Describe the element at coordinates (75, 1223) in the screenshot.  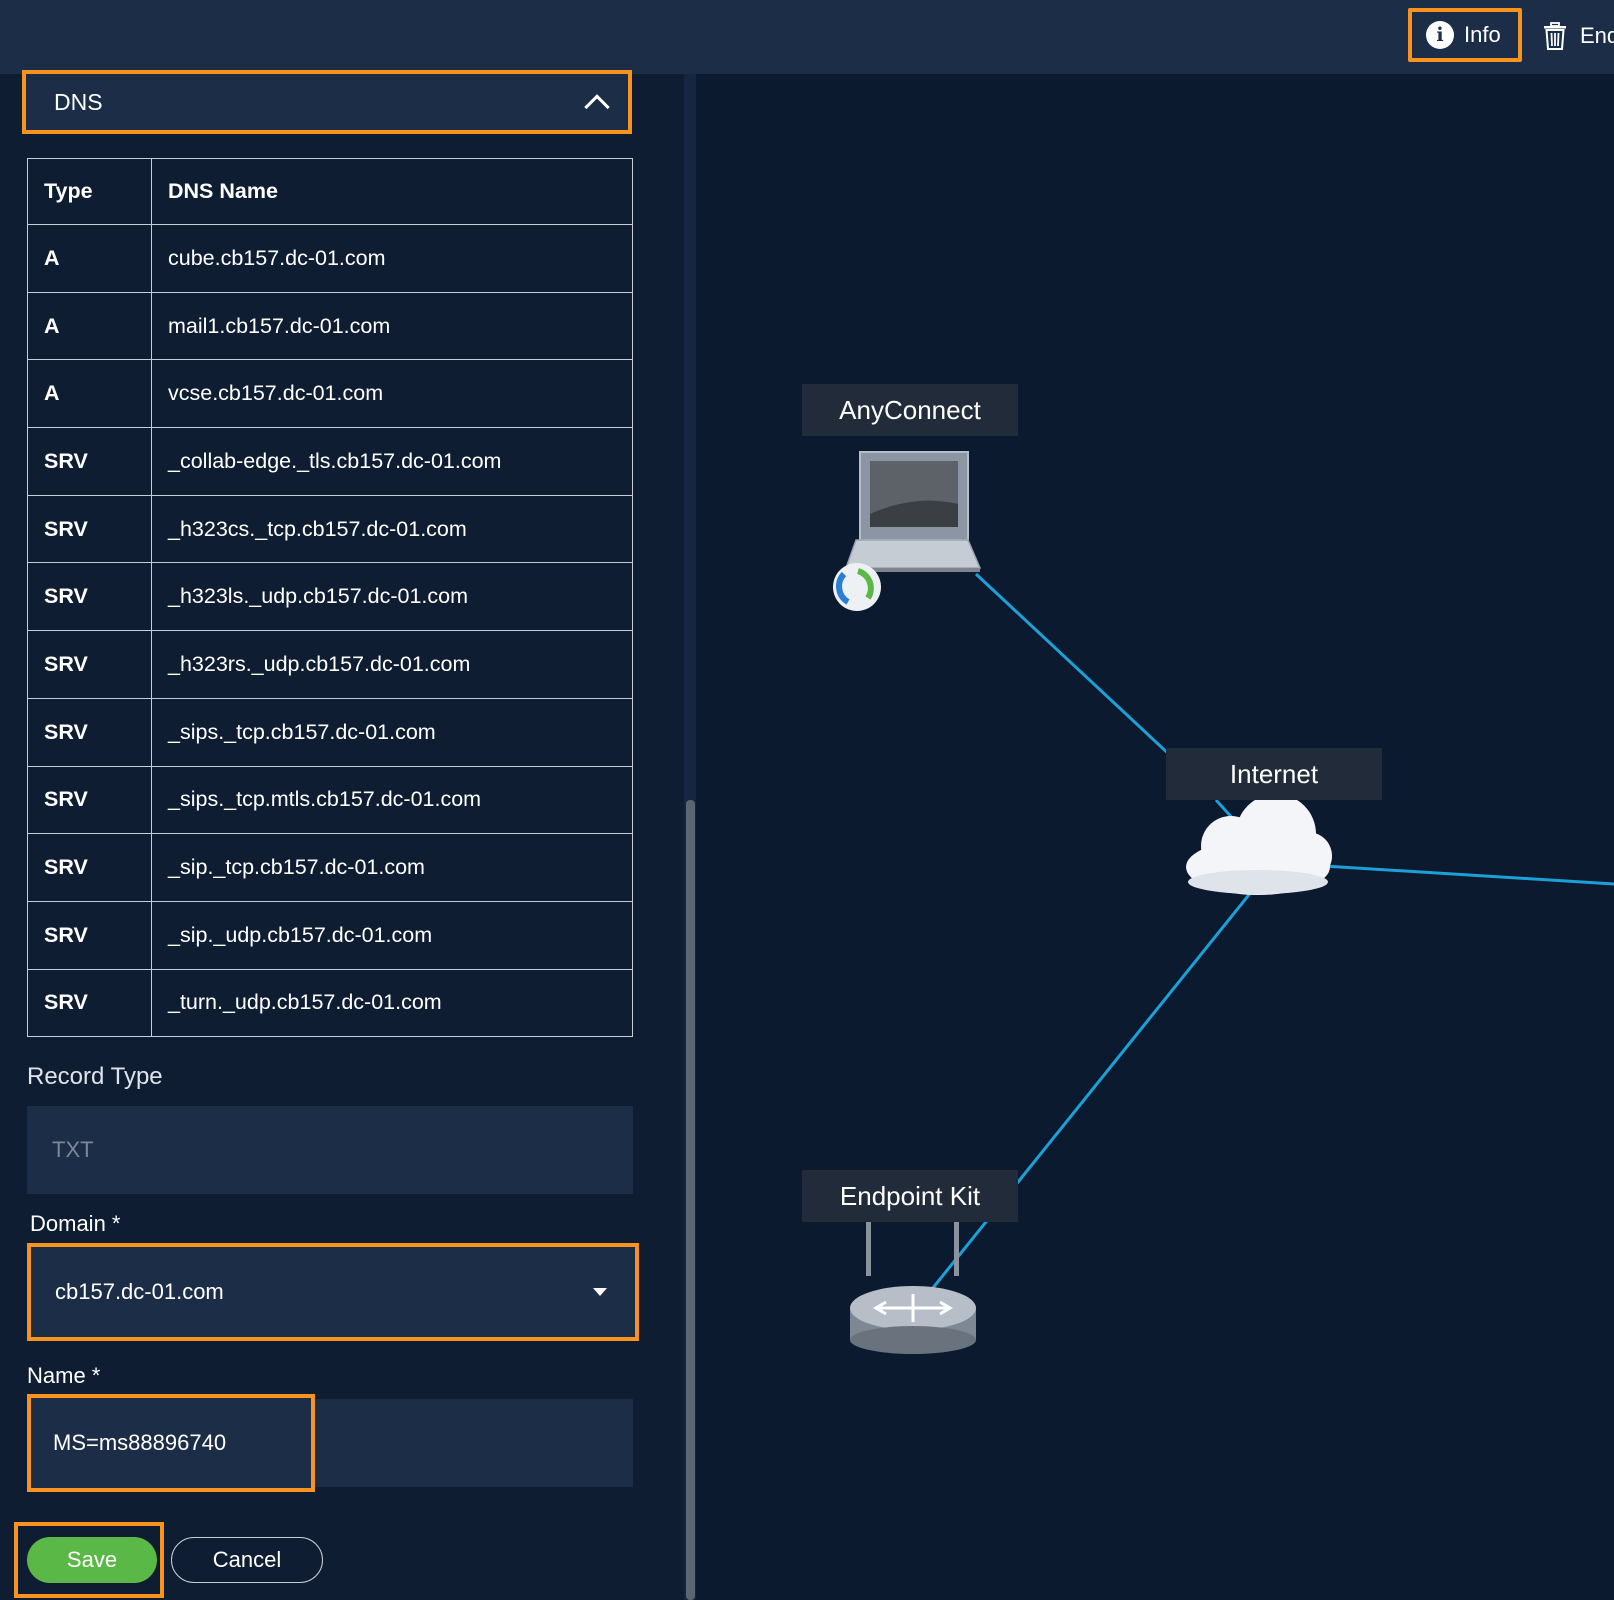
I see `domain-label: Domain *` at that location.